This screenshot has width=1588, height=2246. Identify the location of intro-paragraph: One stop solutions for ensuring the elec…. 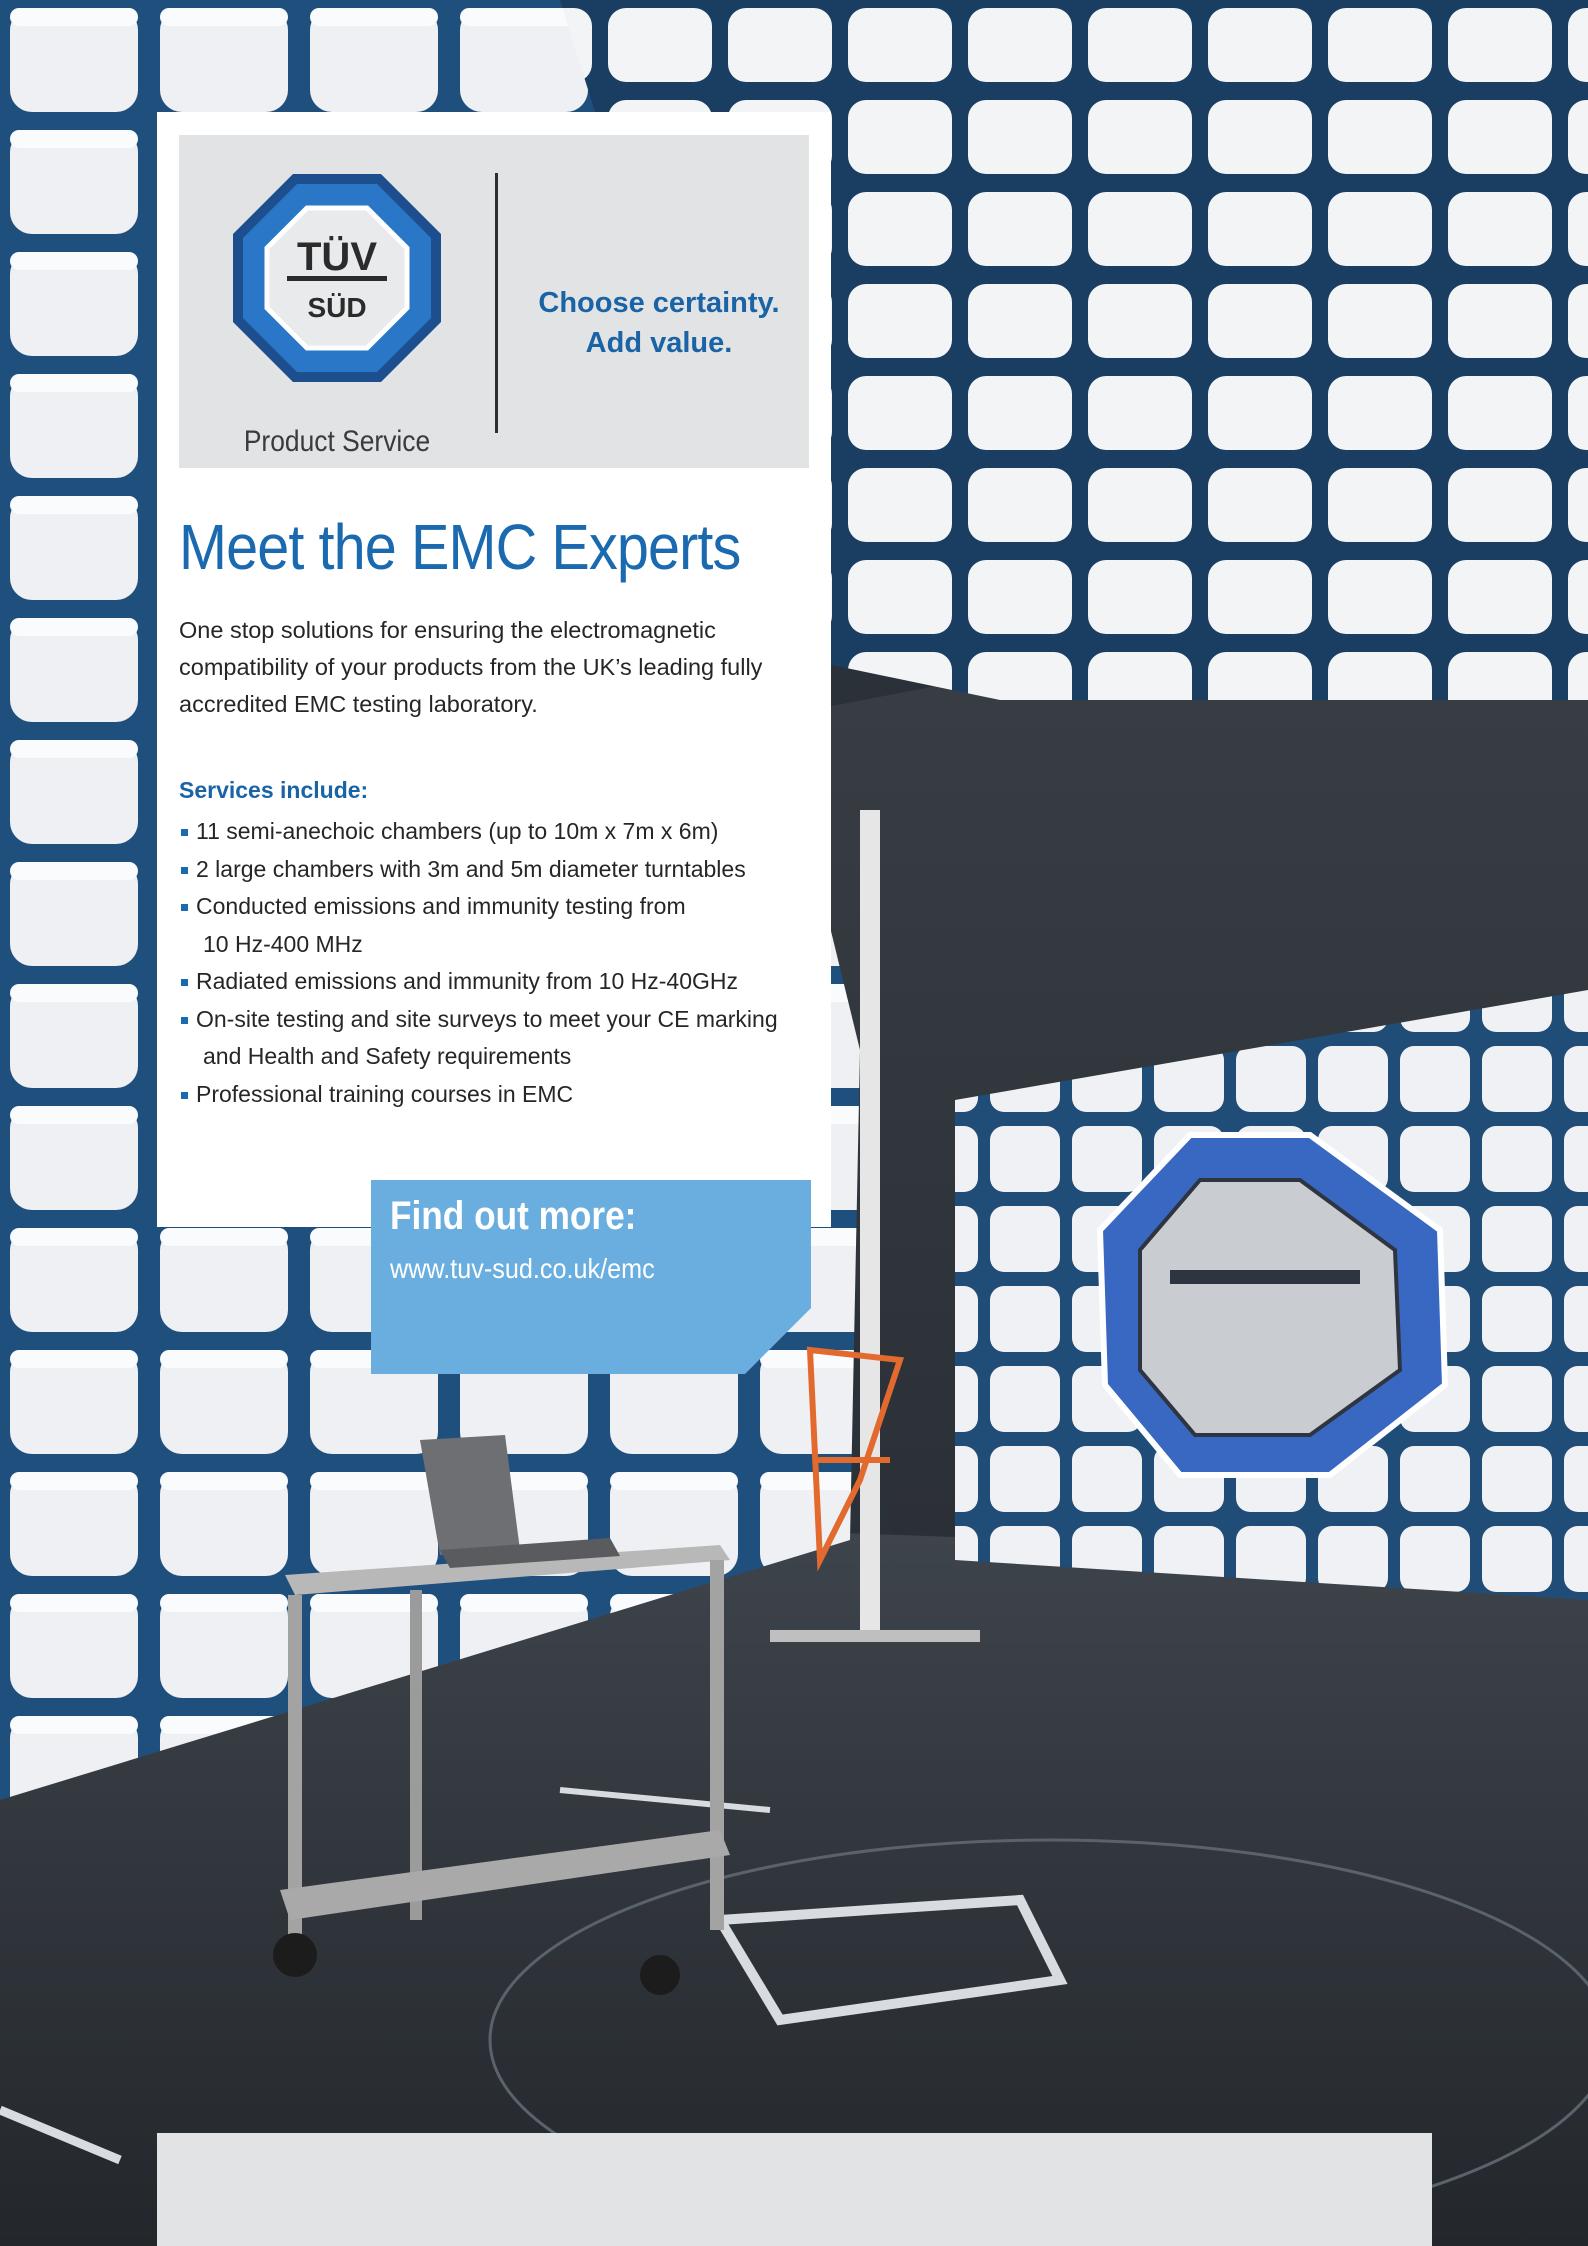
(471, 667).